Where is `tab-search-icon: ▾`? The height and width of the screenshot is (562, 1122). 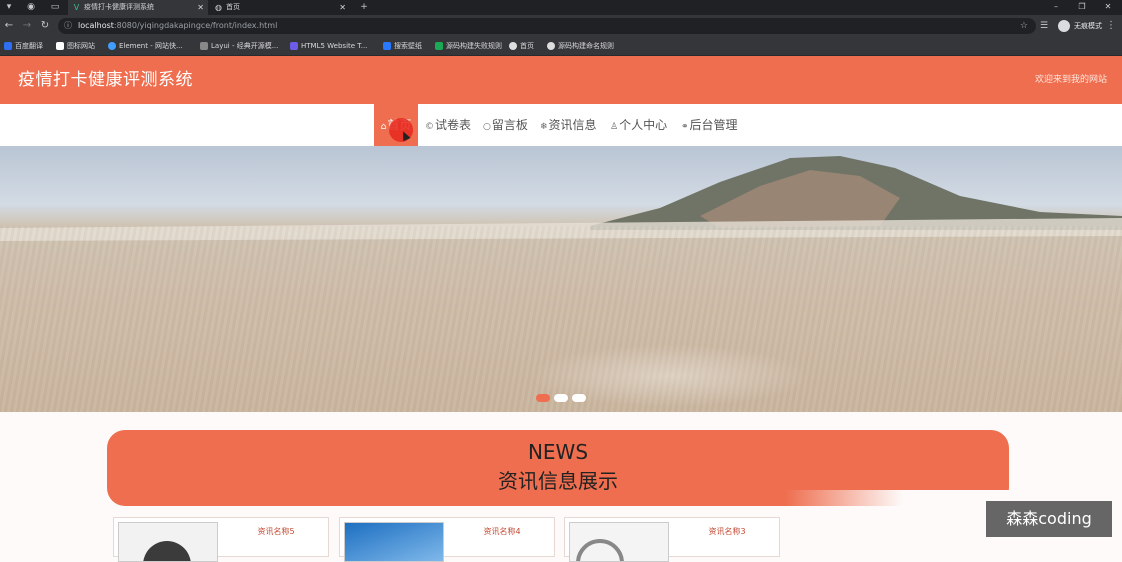 tab-search-icon: ▾ is located at coordinates (9, 7).